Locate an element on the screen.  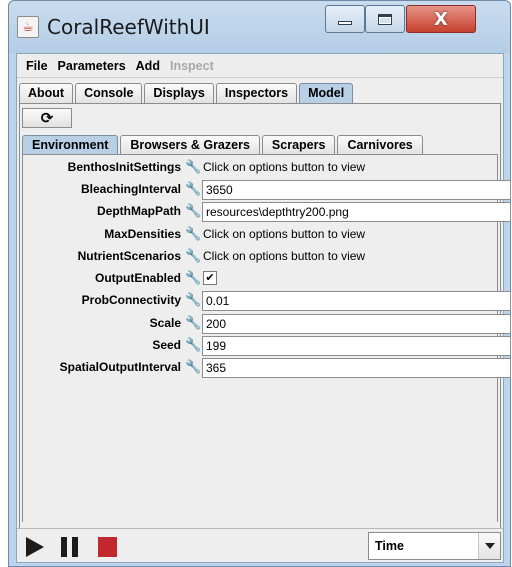
property-row: OutputEnabled 🔧 ✔ is located at coordinates (261, 279).